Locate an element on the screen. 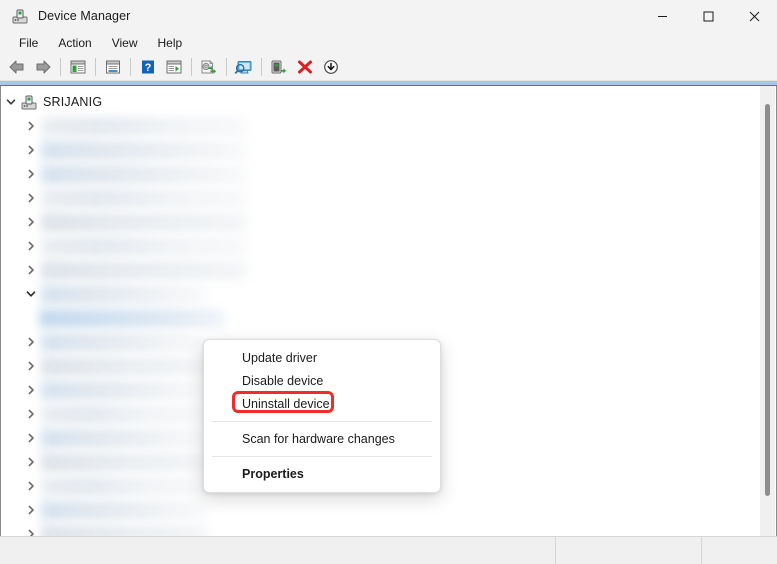 Image resolution: width=777 pixels, height=564 pixels. context-menu-update-driver: Update driver is located at coordinates (322, 358).